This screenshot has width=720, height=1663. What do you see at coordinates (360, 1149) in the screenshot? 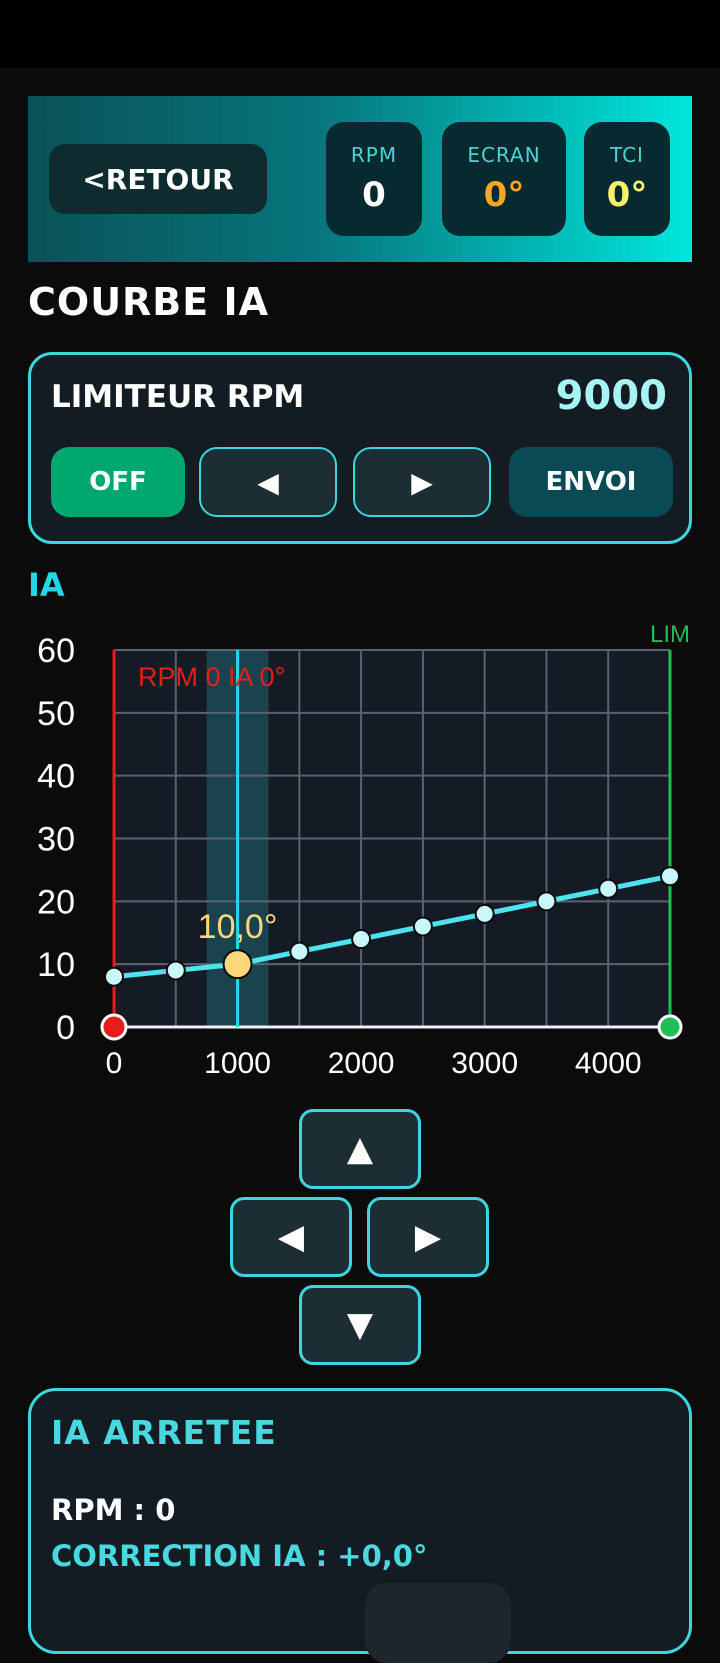
I see `dpad-up-button: ▲` at bounding box center [360, 1149].